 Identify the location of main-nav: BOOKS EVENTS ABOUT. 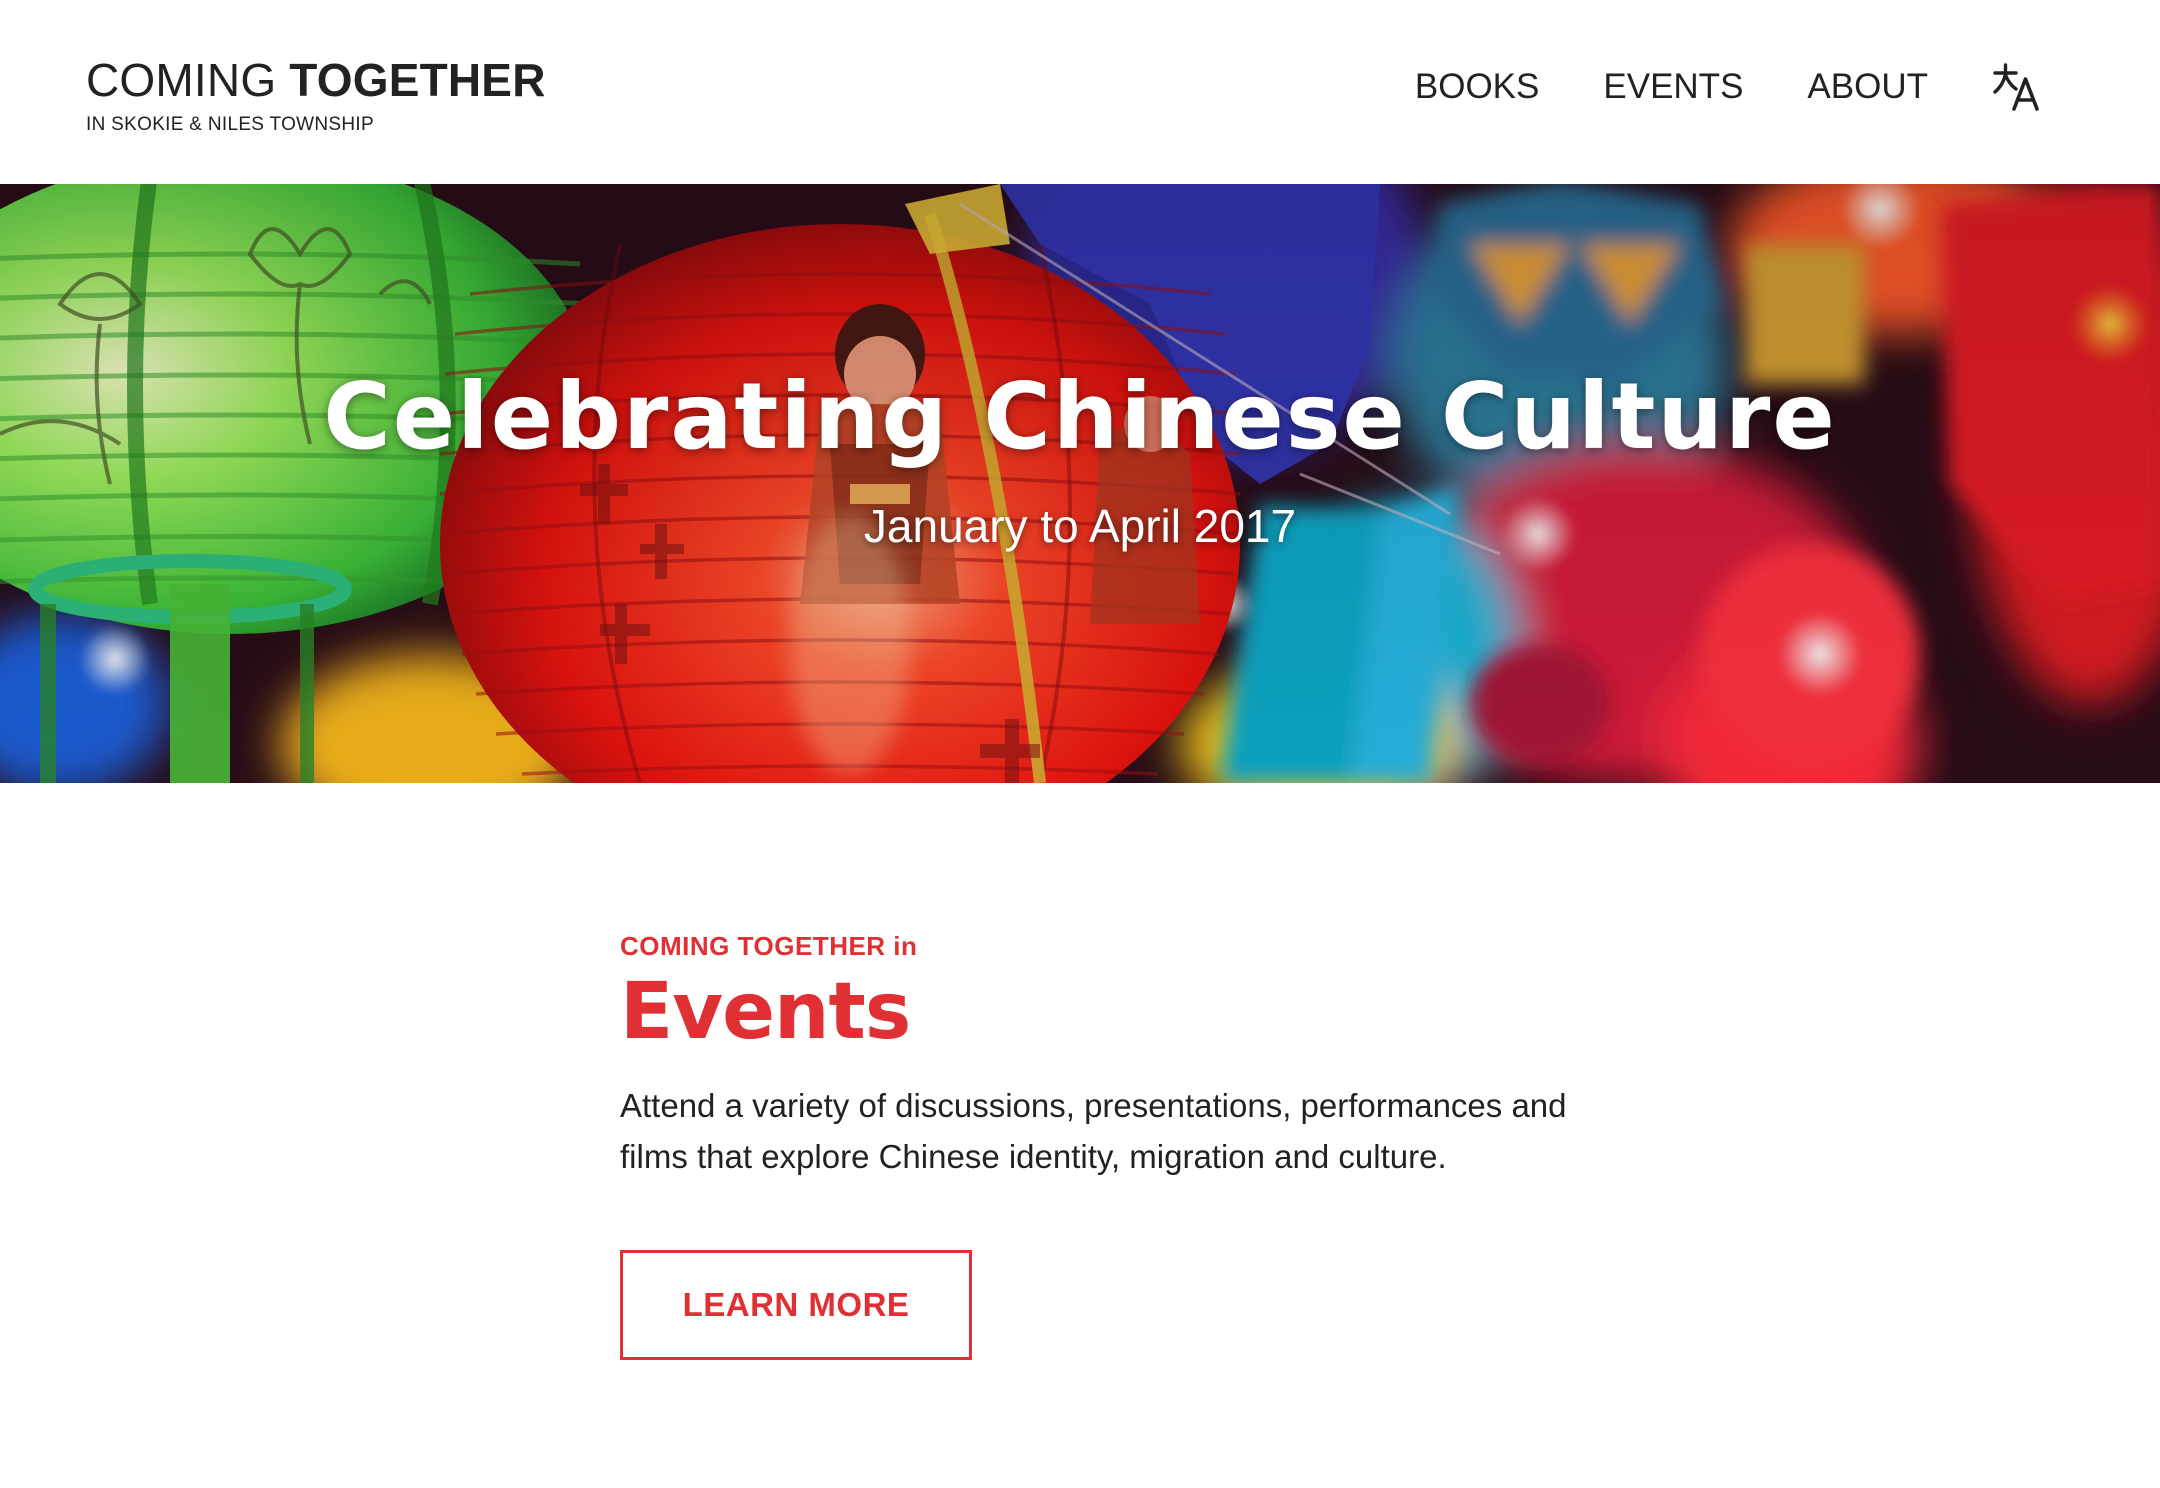
(1728, 87).